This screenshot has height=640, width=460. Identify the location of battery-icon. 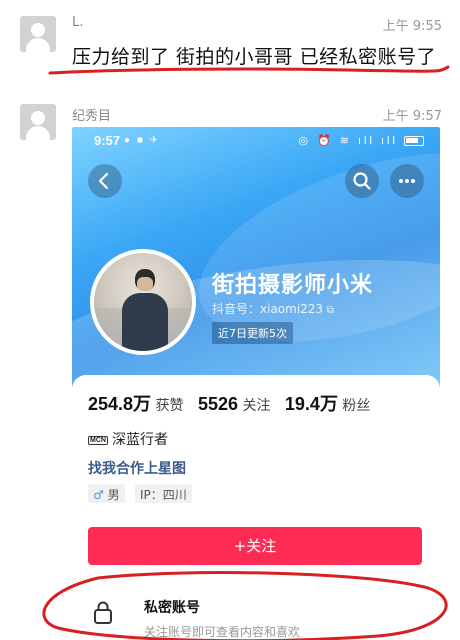
(414, 141).